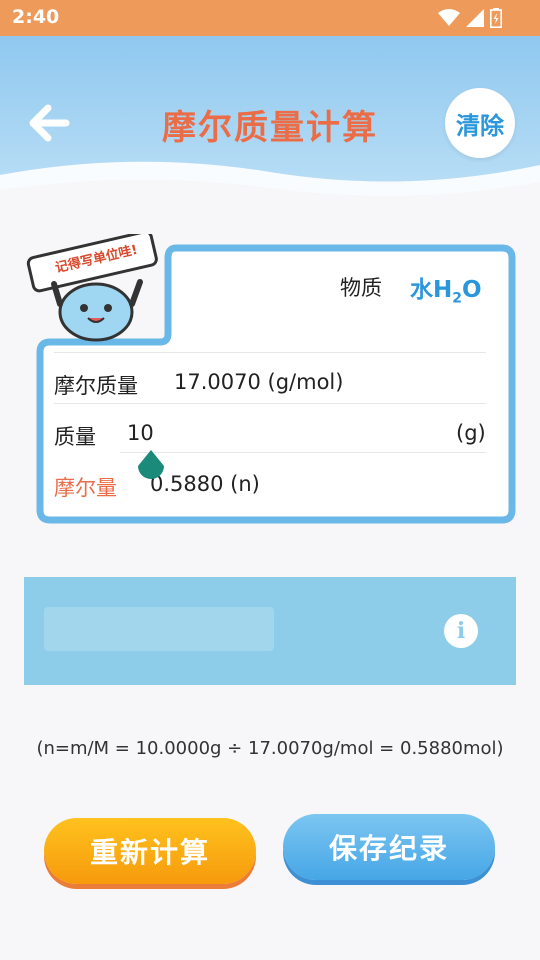  What do you see at coordinates (85, 488) in the screenshot?
I see `moles-label: 摩尔量` at bounding box center [85, 488].